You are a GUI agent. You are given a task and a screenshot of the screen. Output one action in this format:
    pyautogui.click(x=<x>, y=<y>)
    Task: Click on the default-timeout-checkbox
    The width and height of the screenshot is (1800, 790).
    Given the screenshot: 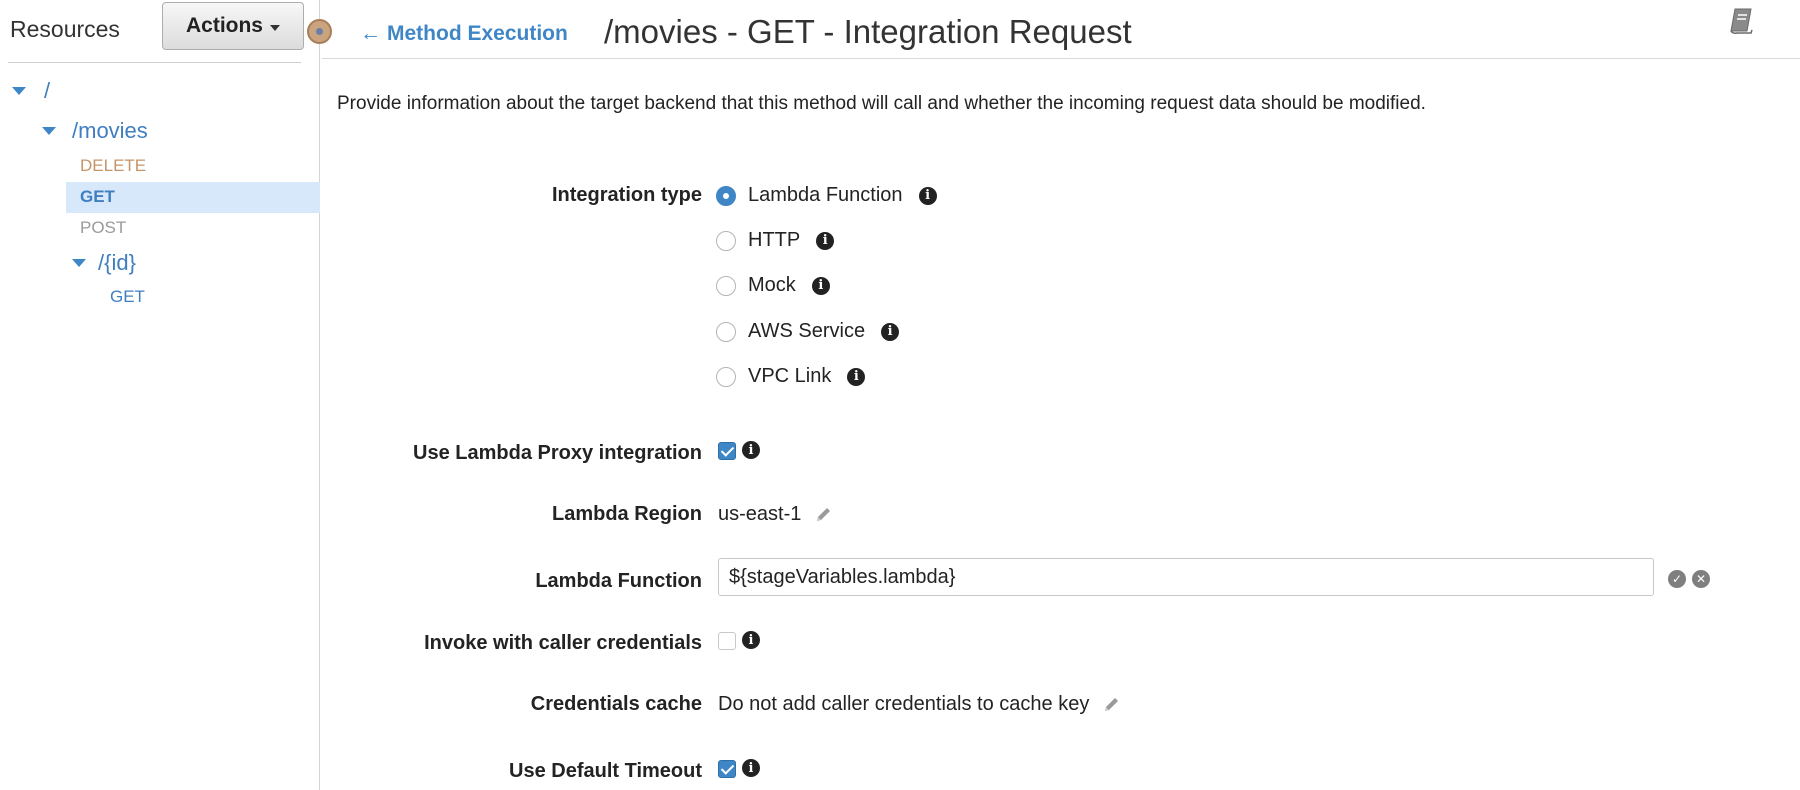 What is the action you would take?
    pyautogui.click(x=727, y=769)
    